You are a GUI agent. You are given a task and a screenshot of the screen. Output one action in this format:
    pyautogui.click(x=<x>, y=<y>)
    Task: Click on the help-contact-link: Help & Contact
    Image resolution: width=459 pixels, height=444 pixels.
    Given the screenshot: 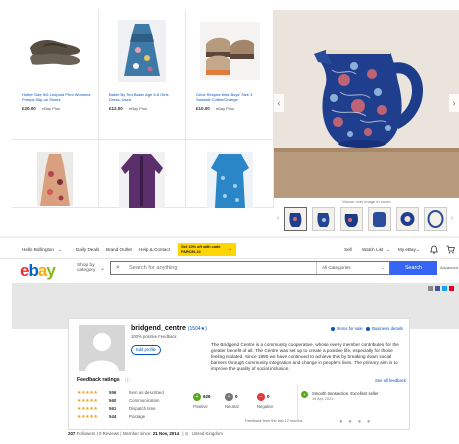 What is the action you would take?
    pyautogui.click(x=154, y=249)
    